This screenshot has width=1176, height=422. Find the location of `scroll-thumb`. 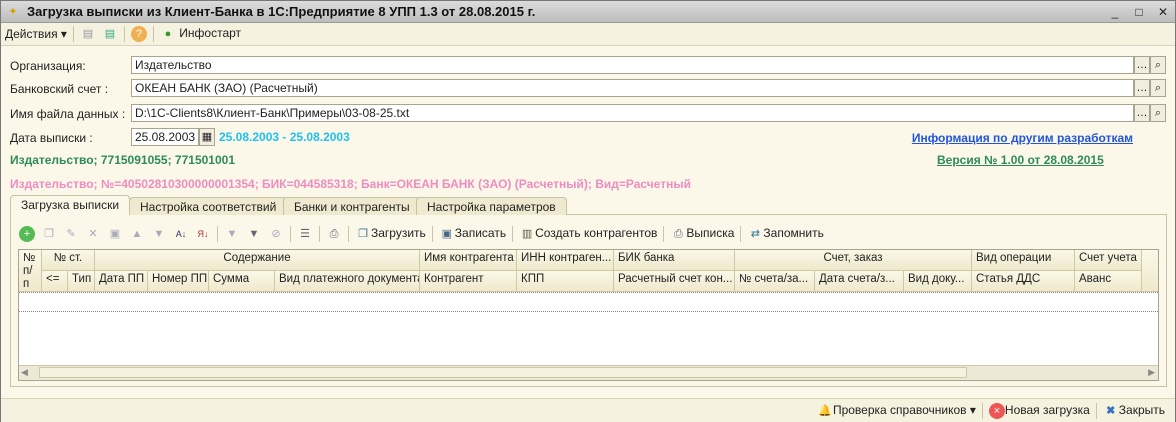

scroll-thumb is located at coordinates (503, 372).